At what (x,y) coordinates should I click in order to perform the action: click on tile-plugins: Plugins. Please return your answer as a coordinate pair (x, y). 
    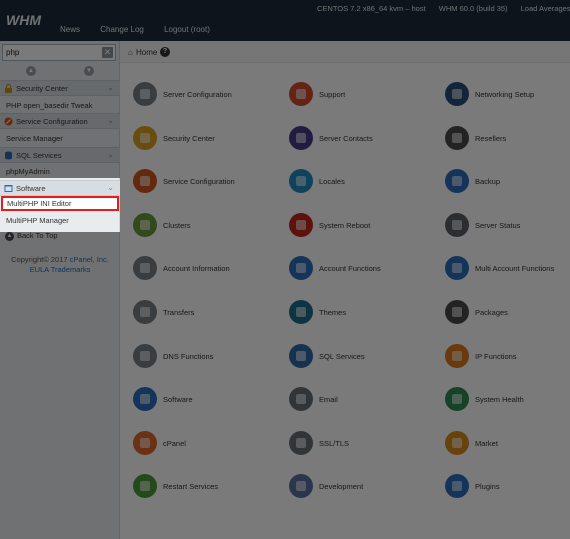
    Looking at the image, I should click on (507, 488).